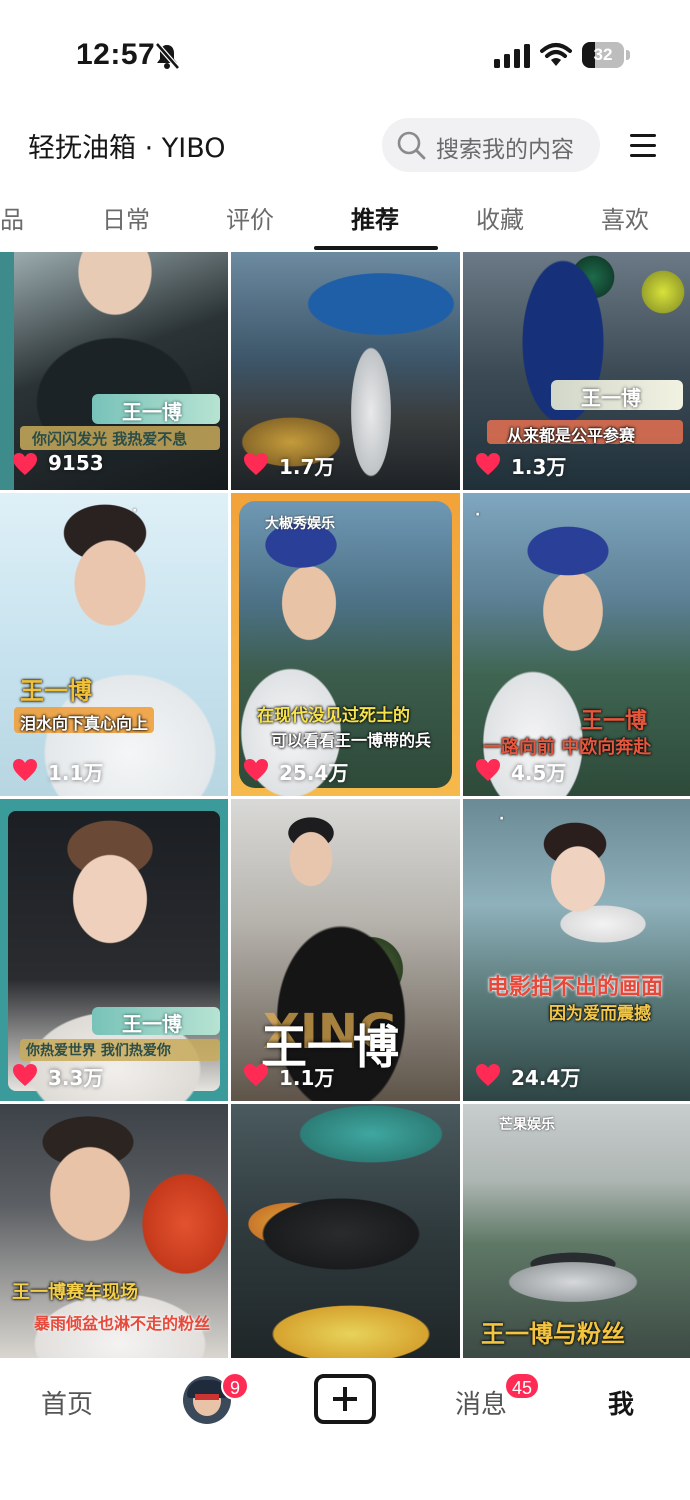 This screenshot has height=1500, width=690. Describe the element at coordinates (575, 987) in the screenshot. I see `video-caption: 电影拍不出的画面` at that location.